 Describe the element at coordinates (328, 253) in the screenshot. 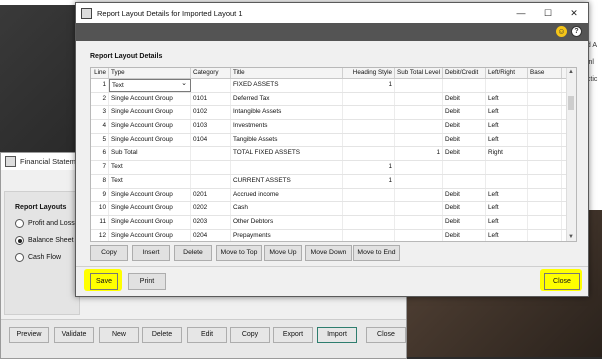

I see `move-down-button: Move Down` at that location.